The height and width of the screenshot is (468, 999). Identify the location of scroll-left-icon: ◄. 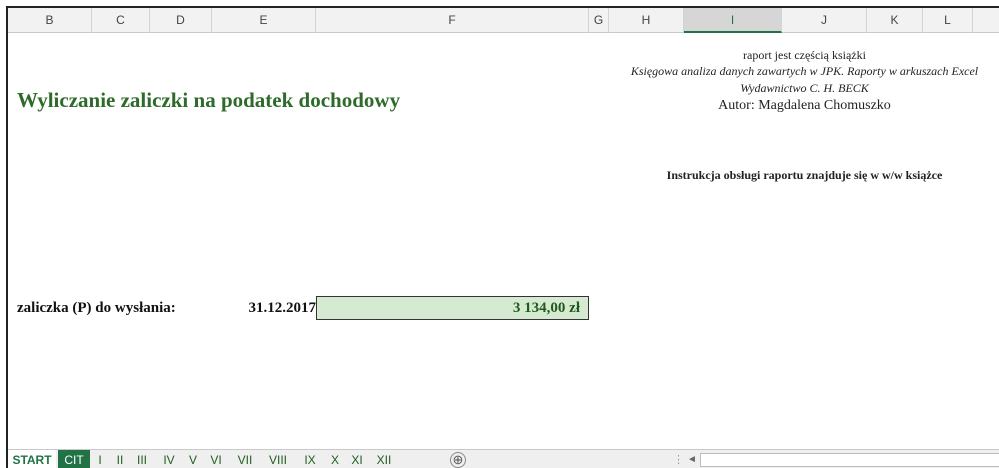
(692, 459).